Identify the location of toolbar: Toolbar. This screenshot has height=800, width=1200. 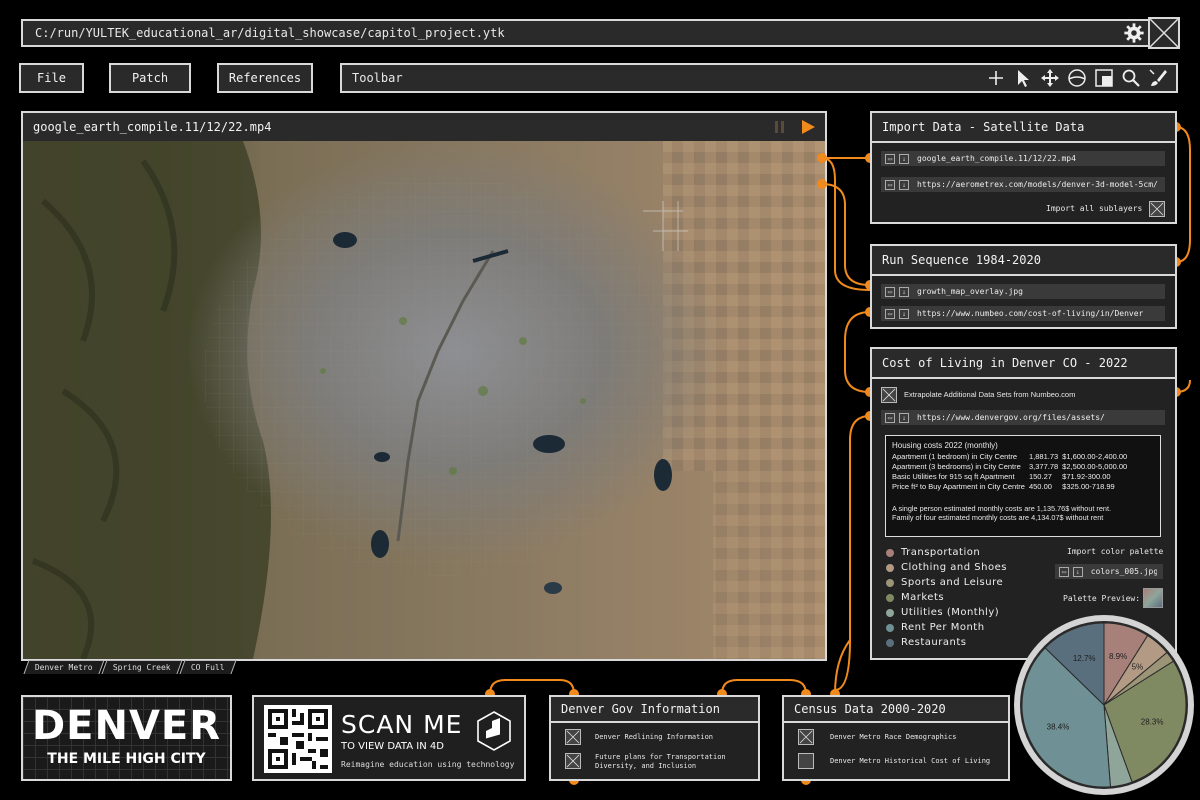
(759, 78).